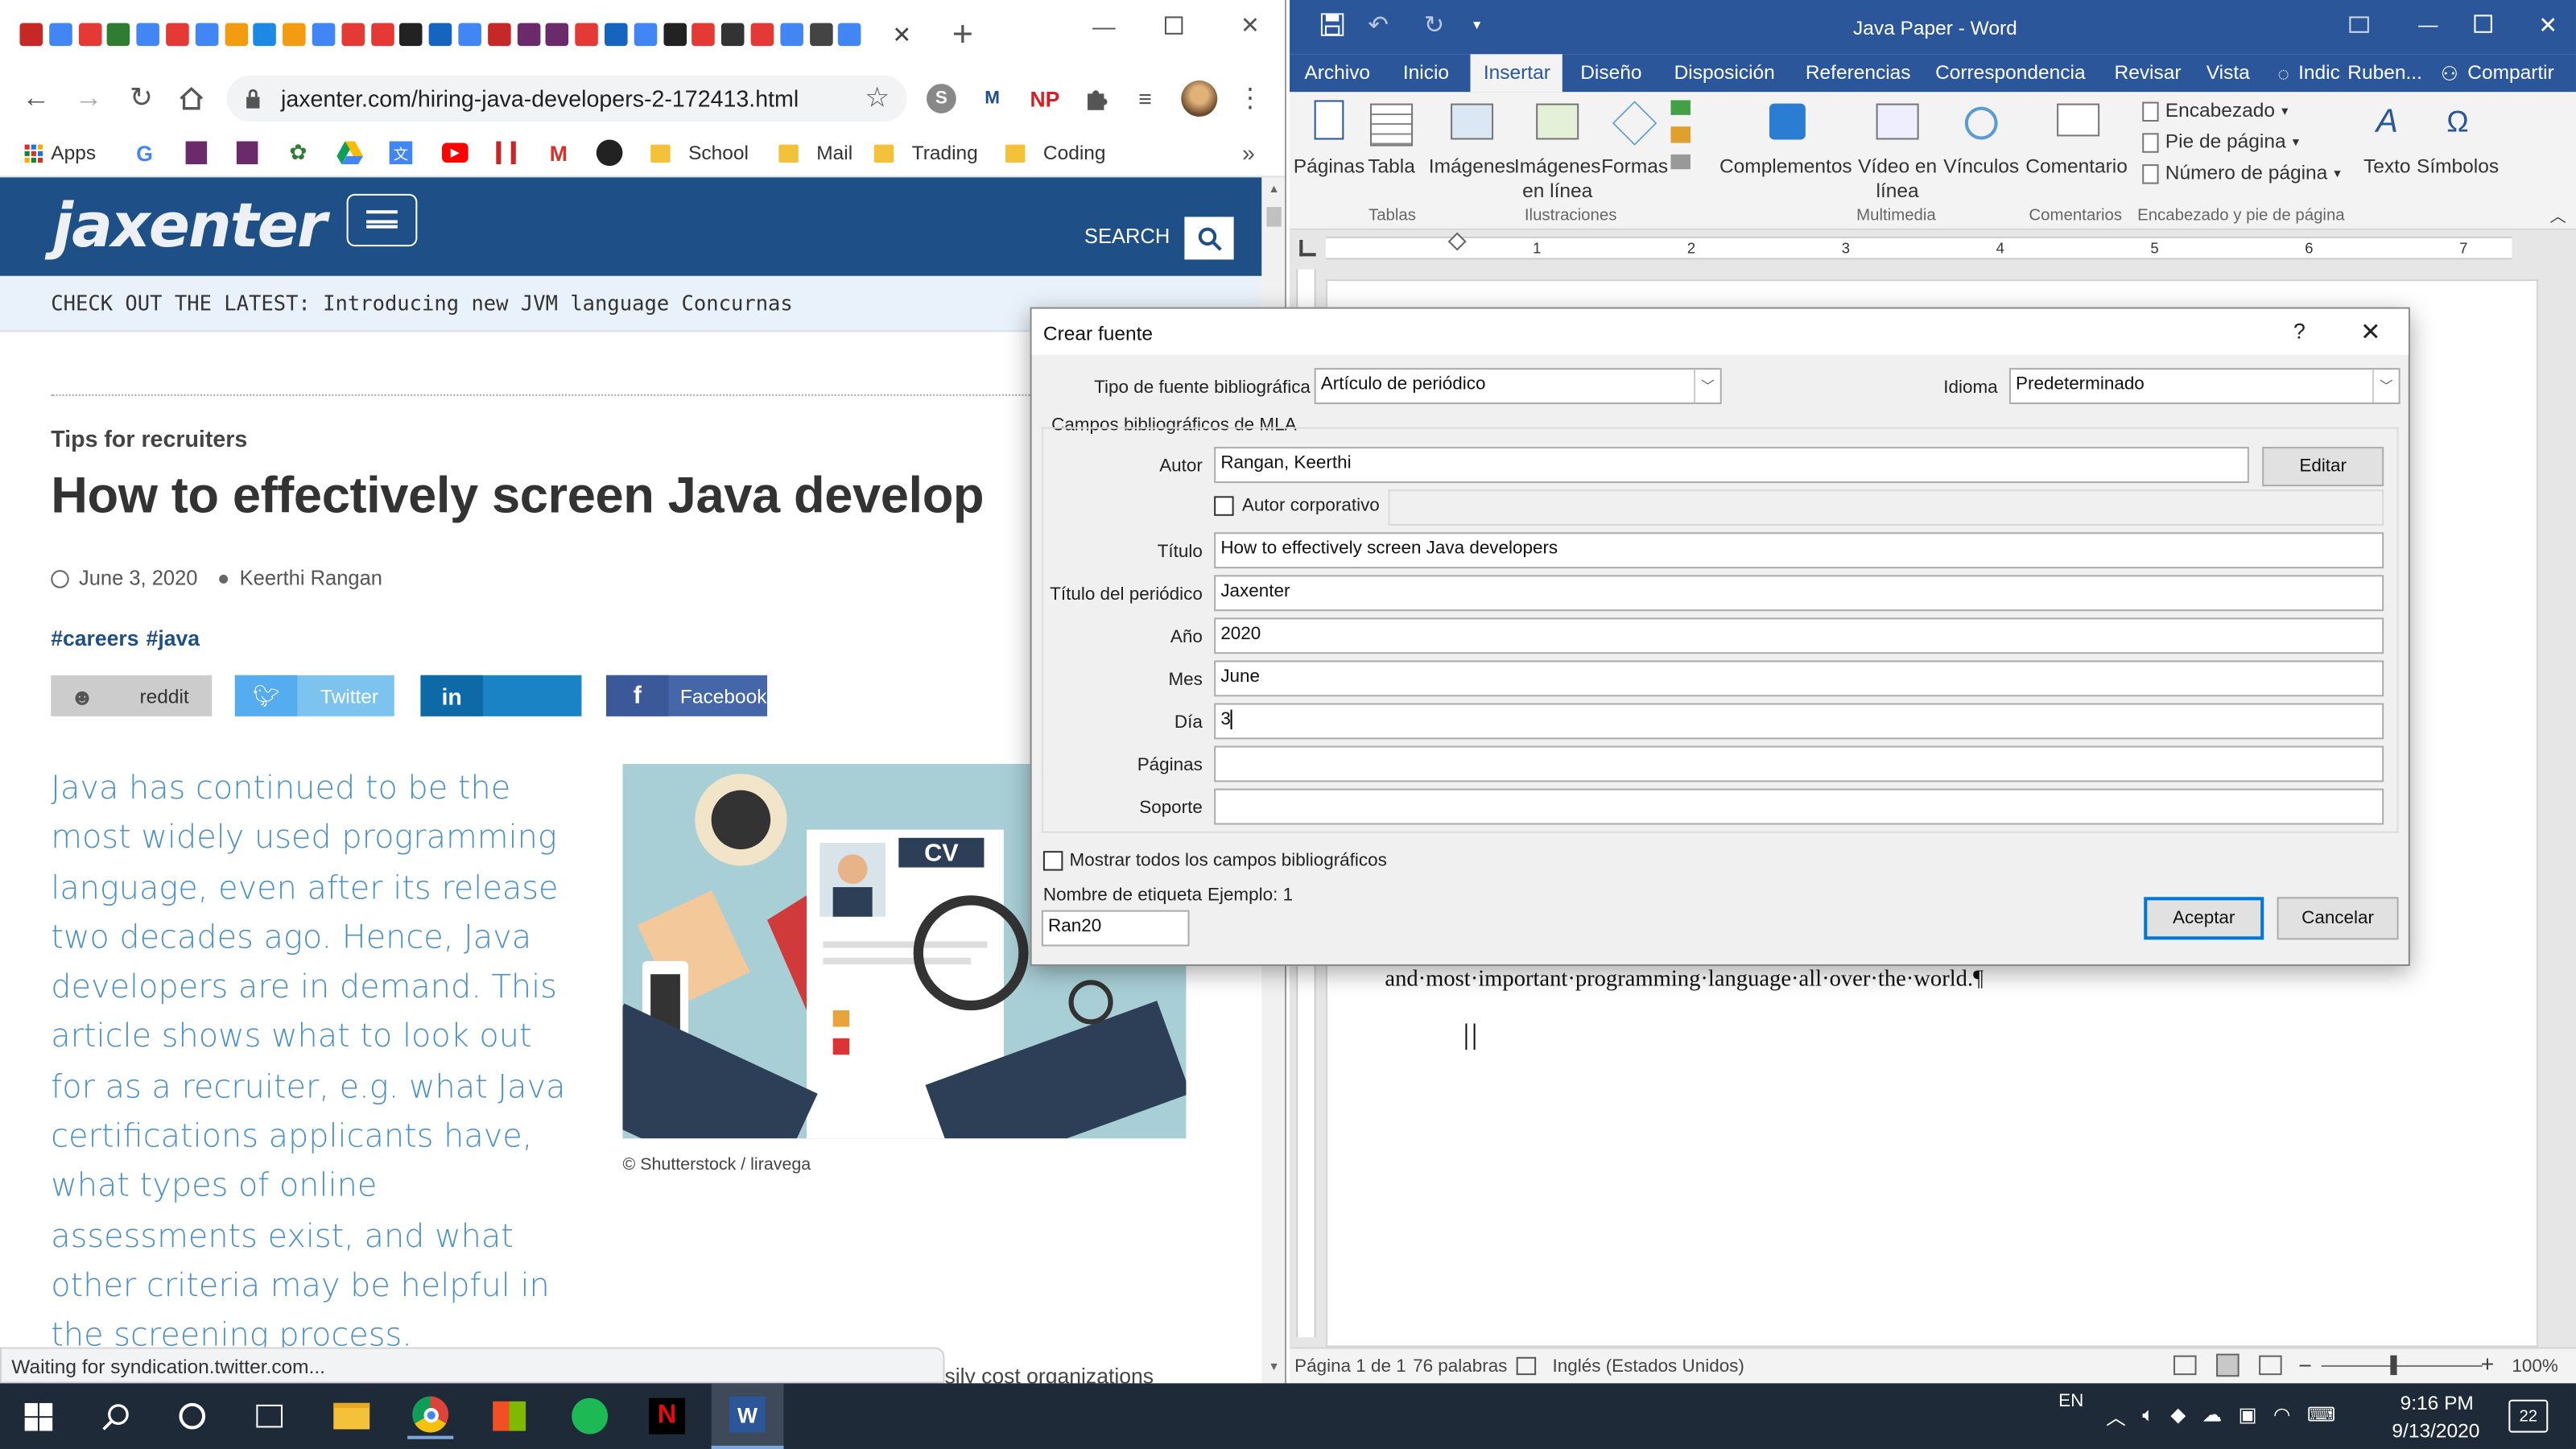 Image resolution: width=2576 pixels, height=1449 pixels. Describe the element at coordinates (1311, 505) in the screenshot. I see `autor-corporativo-label: Autor corporativo` at that location.